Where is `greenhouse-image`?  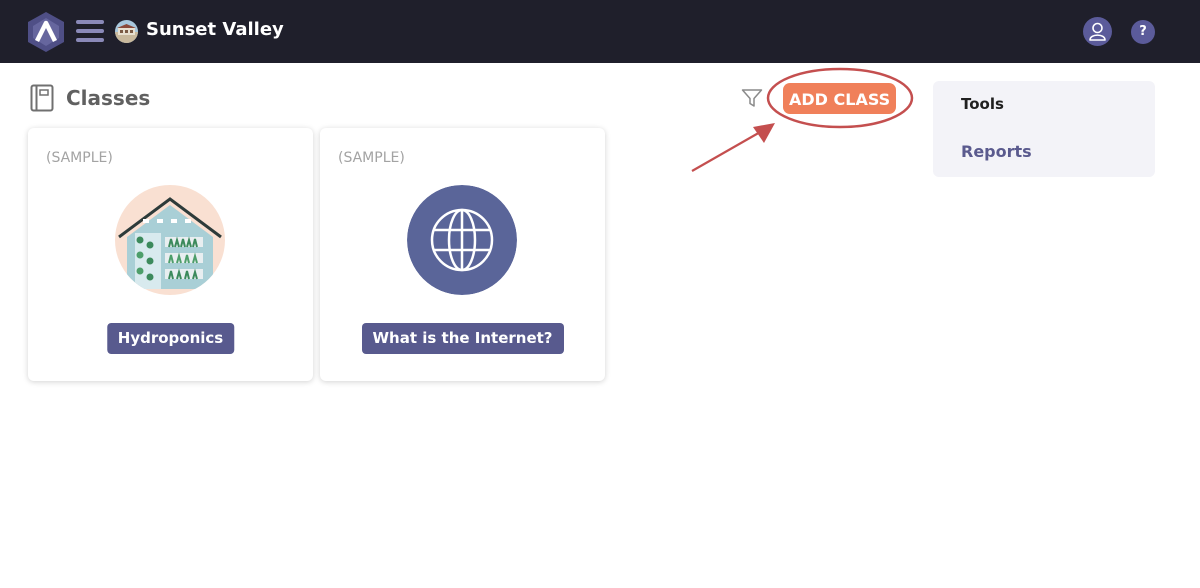
greenhouse-image is located at coordinates (170, 240).